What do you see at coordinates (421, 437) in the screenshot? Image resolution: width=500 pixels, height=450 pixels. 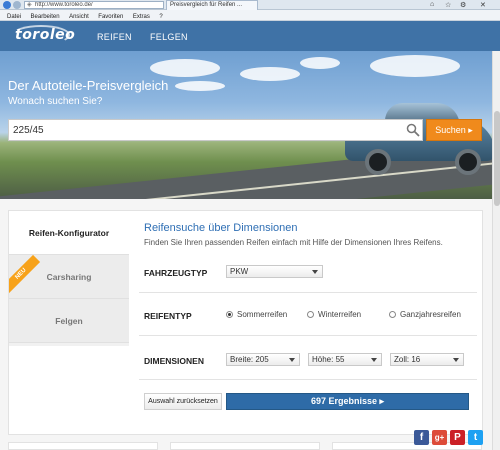 I see `facebook-icon: f` at bounding box center [421, 437].